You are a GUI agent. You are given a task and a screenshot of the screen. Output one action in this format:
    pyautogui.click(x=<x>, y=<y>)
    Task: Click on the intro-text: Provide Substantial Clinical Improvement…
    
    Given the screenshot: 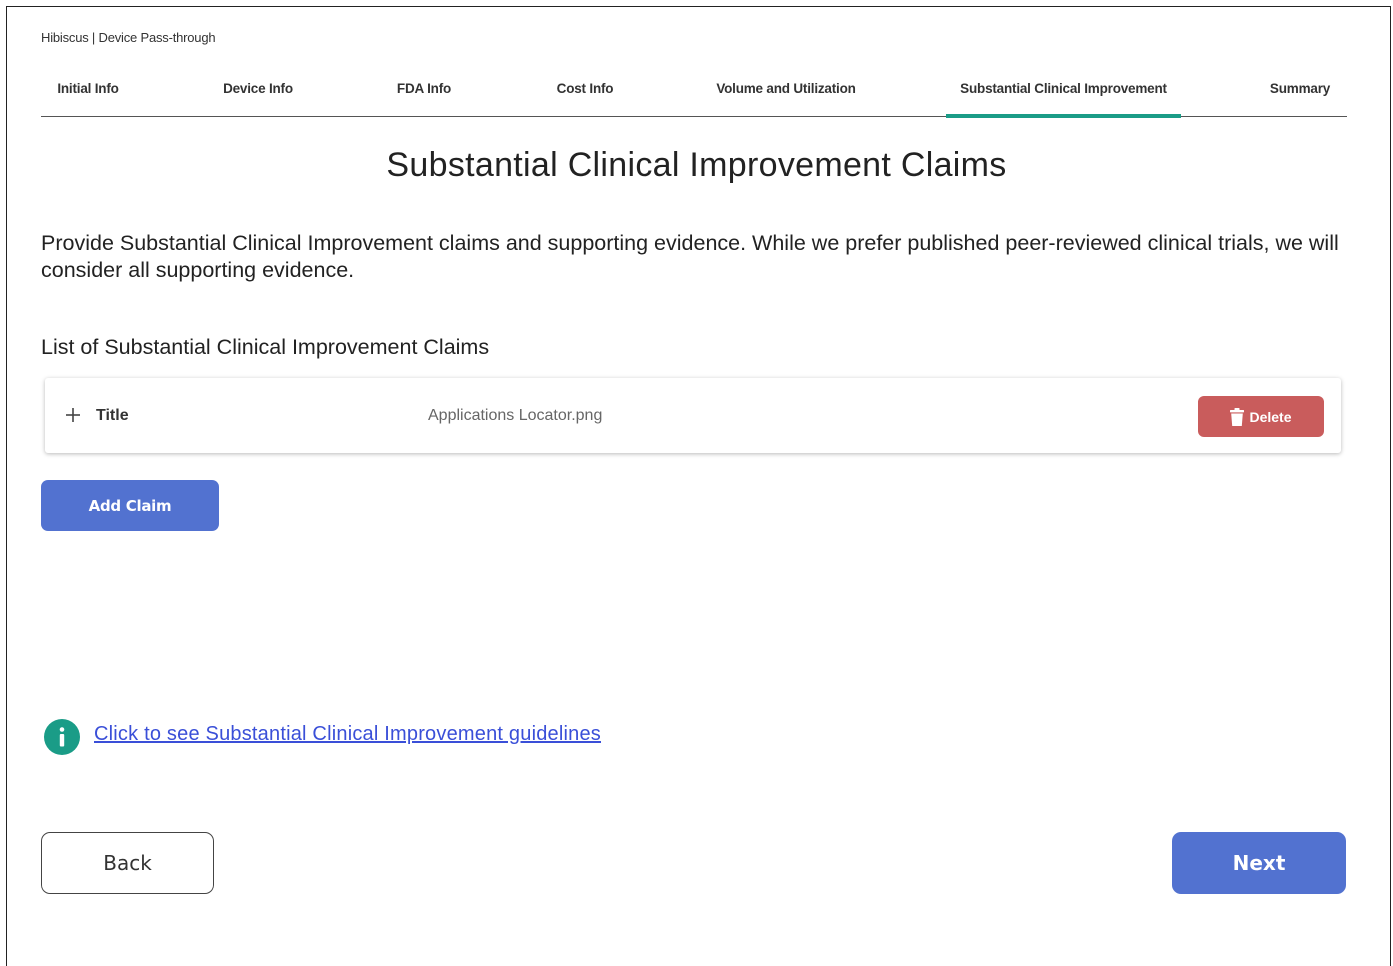 What is the action you would take?
    pyautogui.click(x=690, y=256)
    